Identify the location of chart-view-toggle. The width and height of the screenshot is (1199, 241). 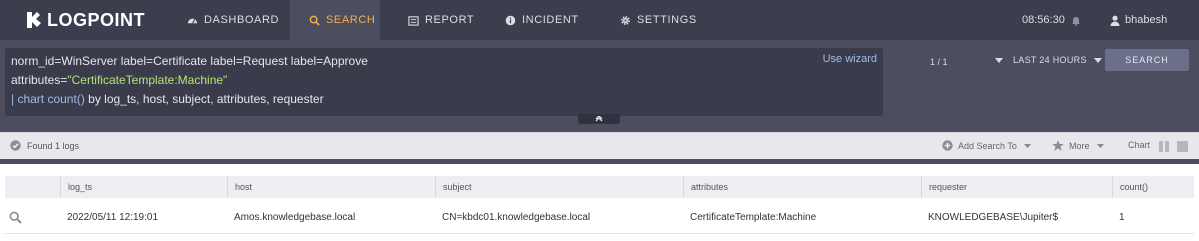
(1164, 146).